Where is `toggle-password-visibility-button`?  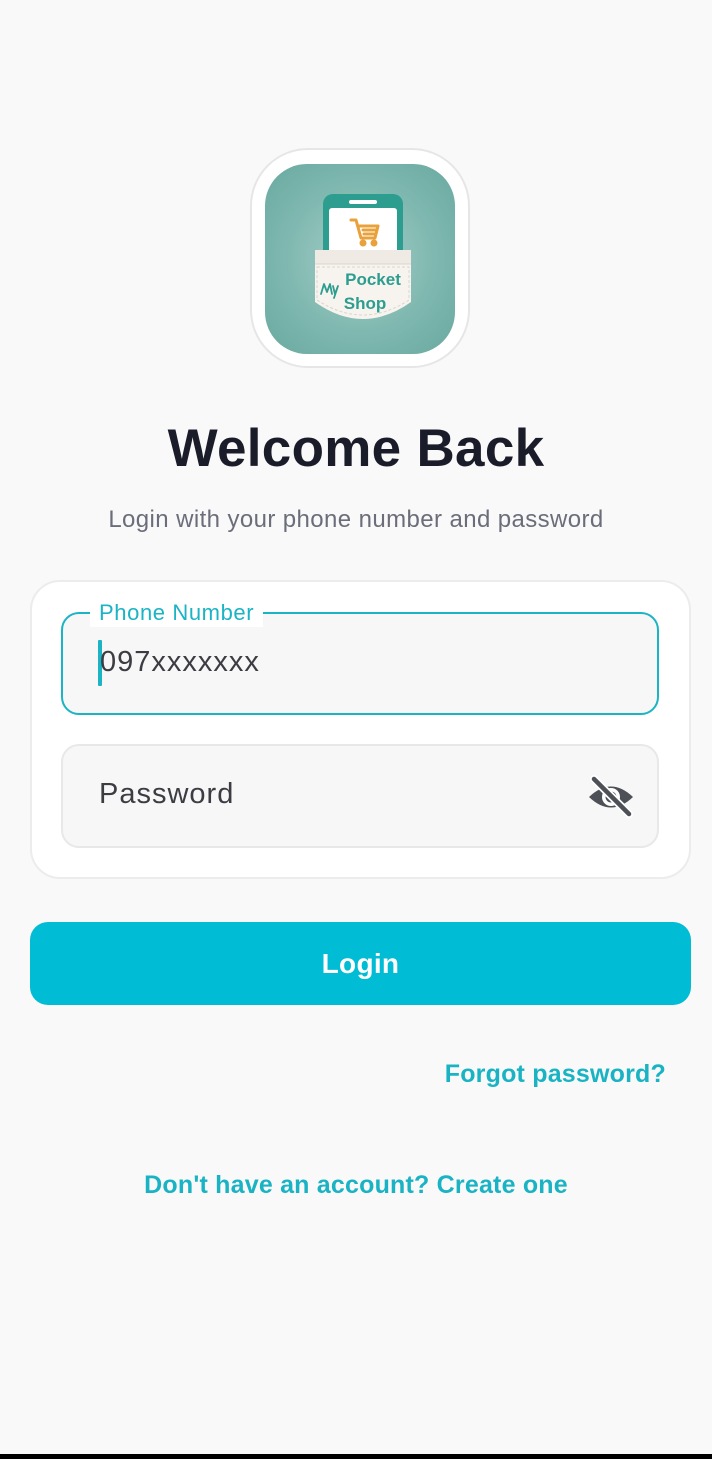
toggle-password-visibility-button is located at coordinates (611, 797).